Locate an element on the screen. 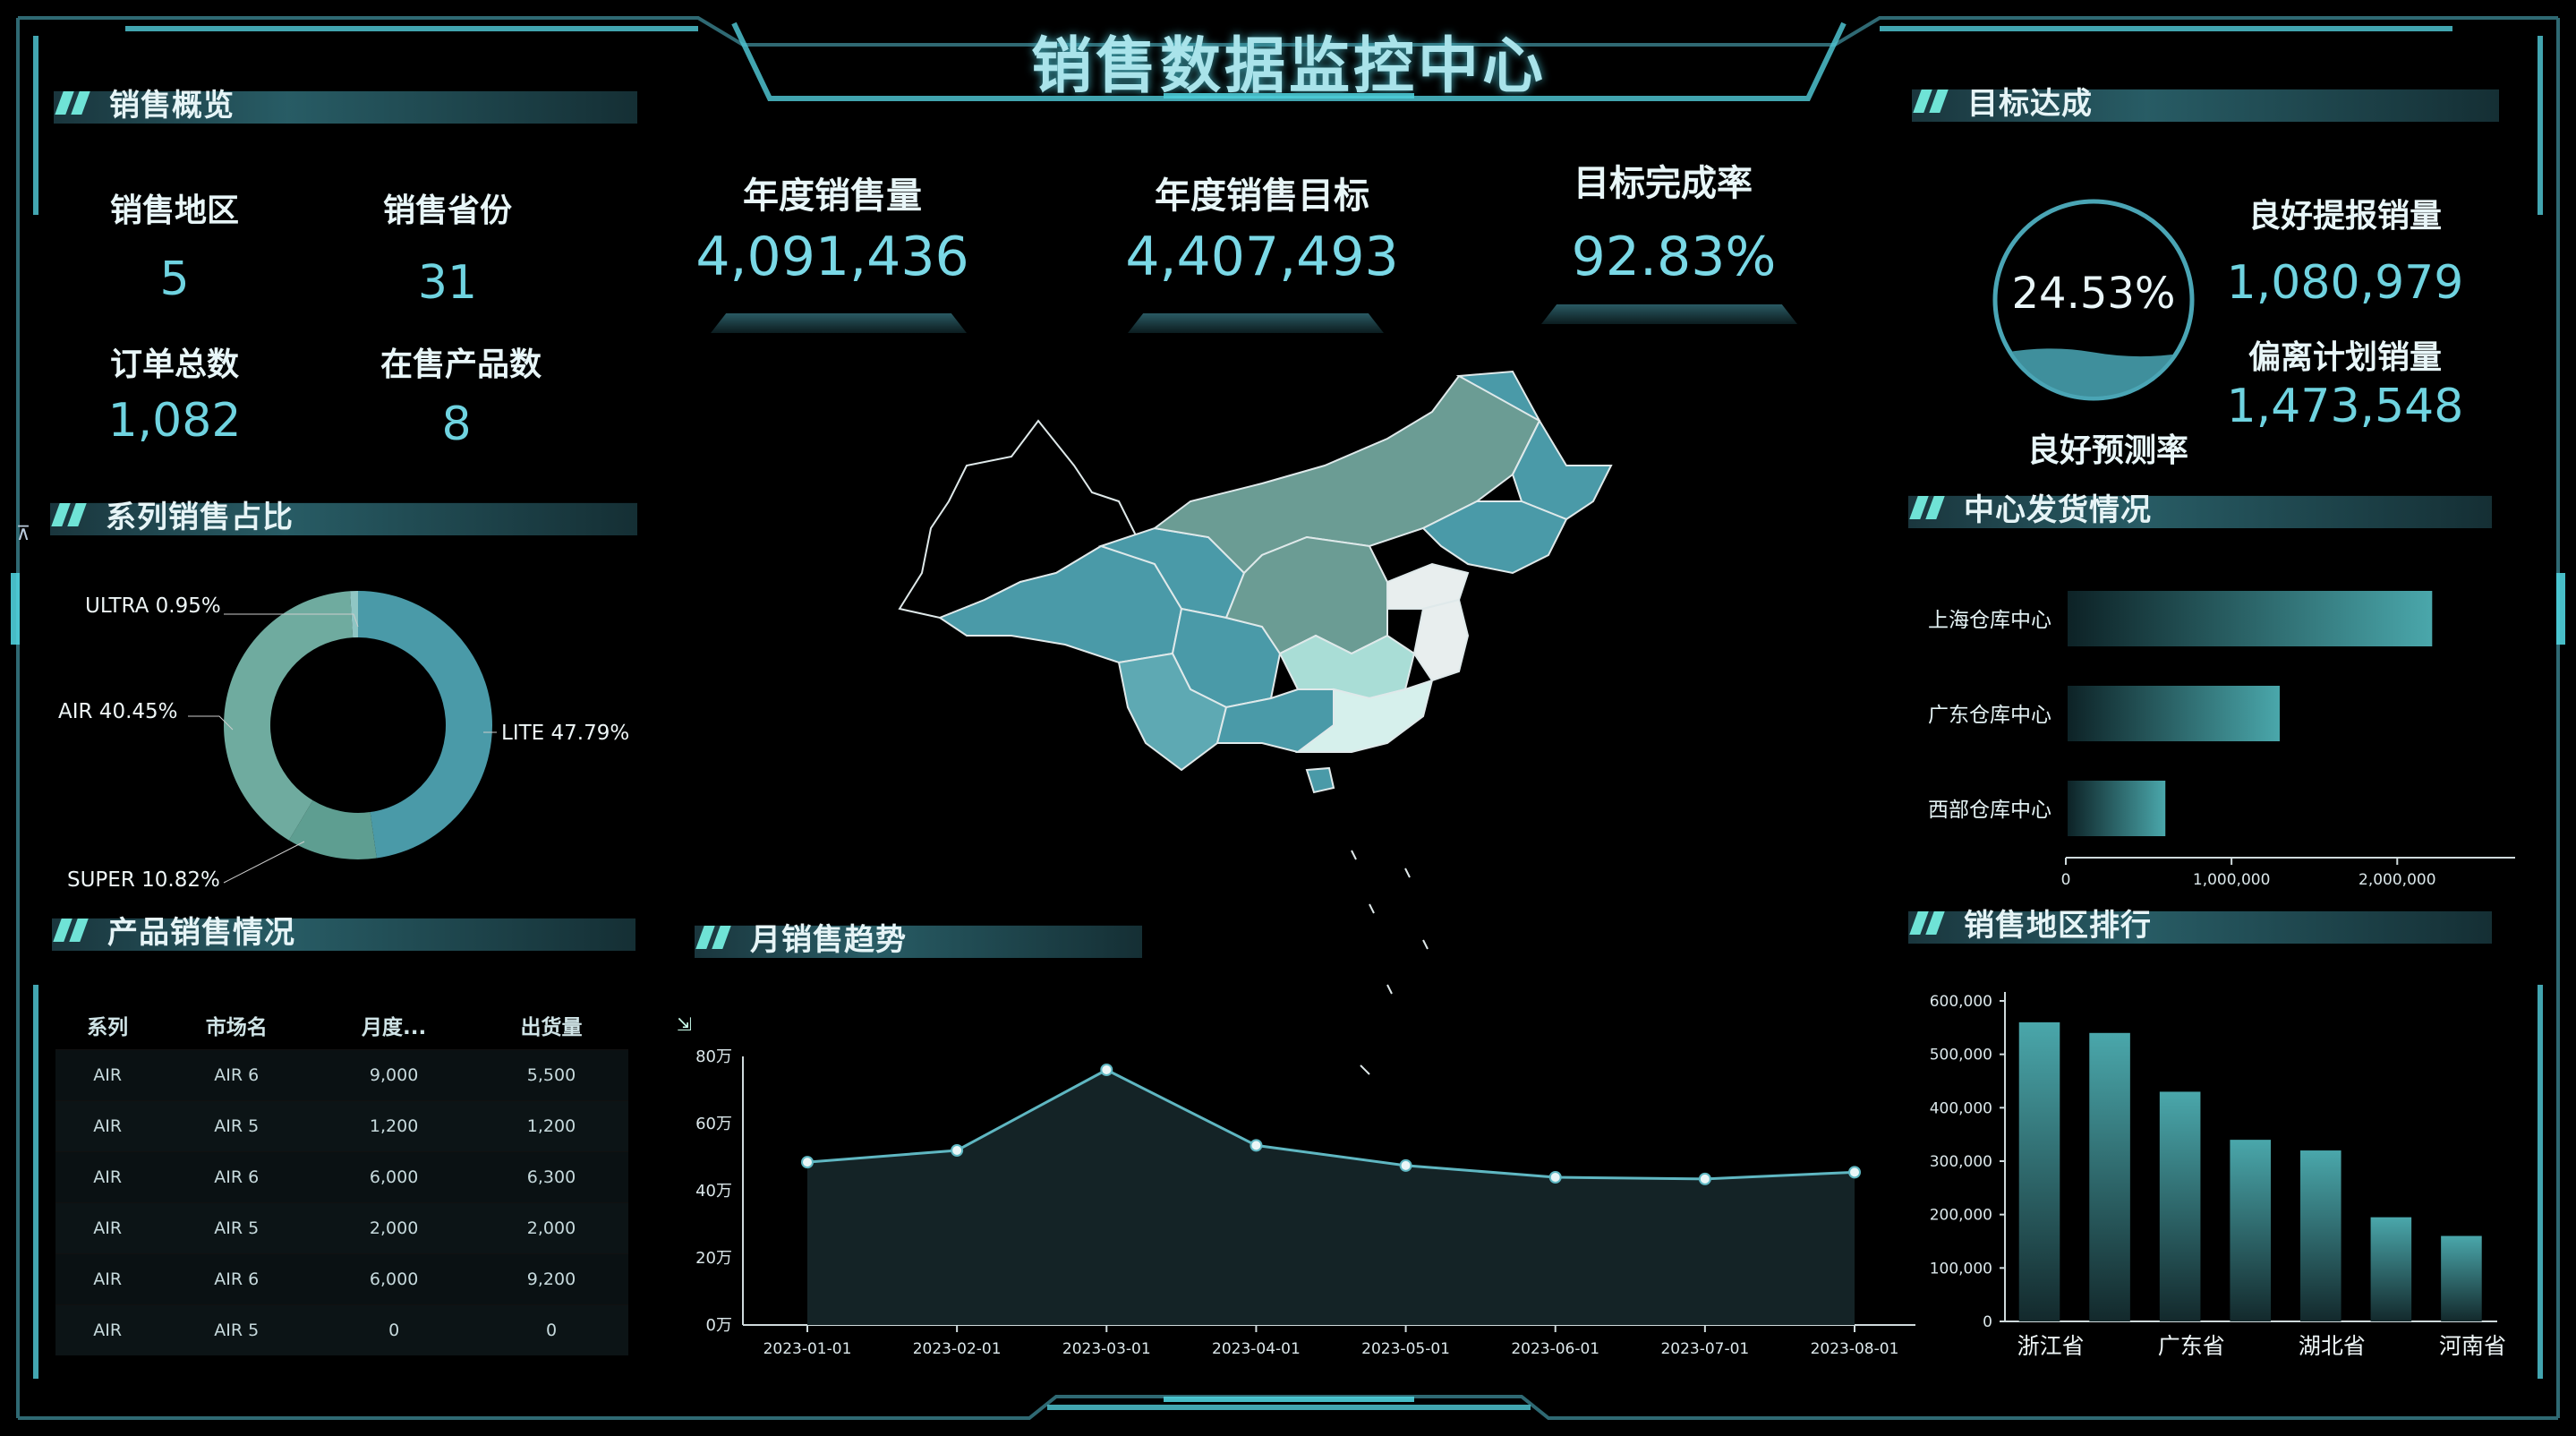  rank-y-tick: 500,000 is located at coordinates (1961, 1055).